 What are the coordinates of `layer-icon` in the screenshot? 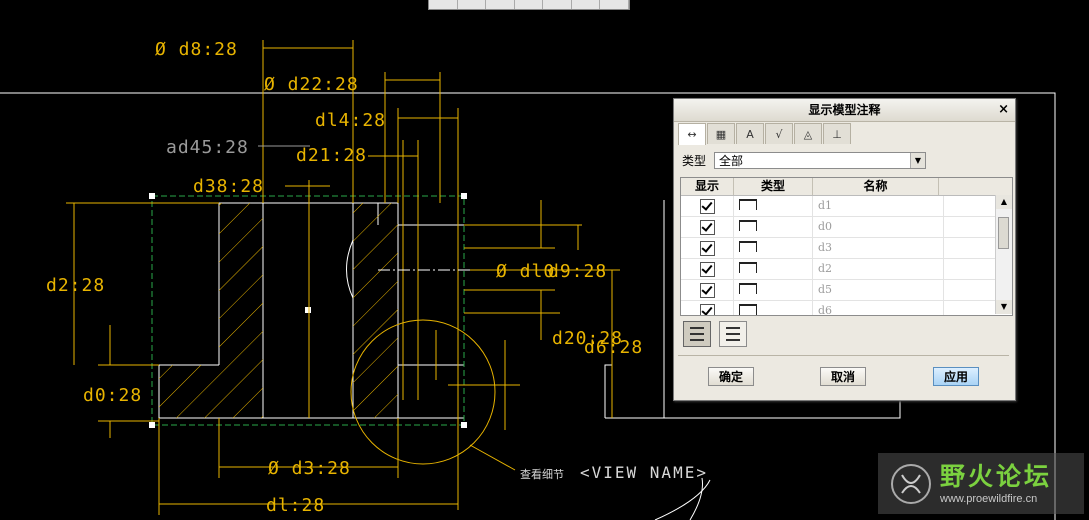 It's located at (557, 4).